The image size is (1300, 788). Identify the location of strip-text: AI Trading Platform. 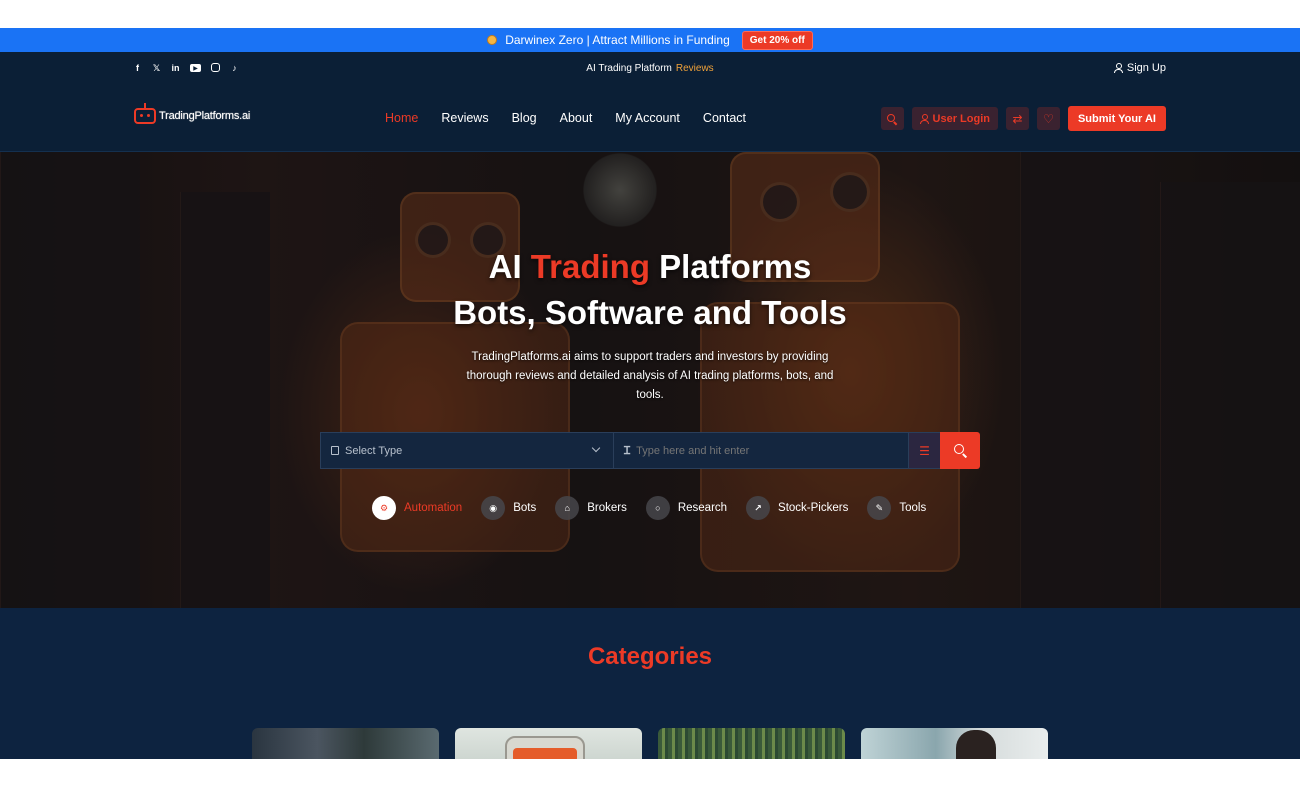
(629, 68).